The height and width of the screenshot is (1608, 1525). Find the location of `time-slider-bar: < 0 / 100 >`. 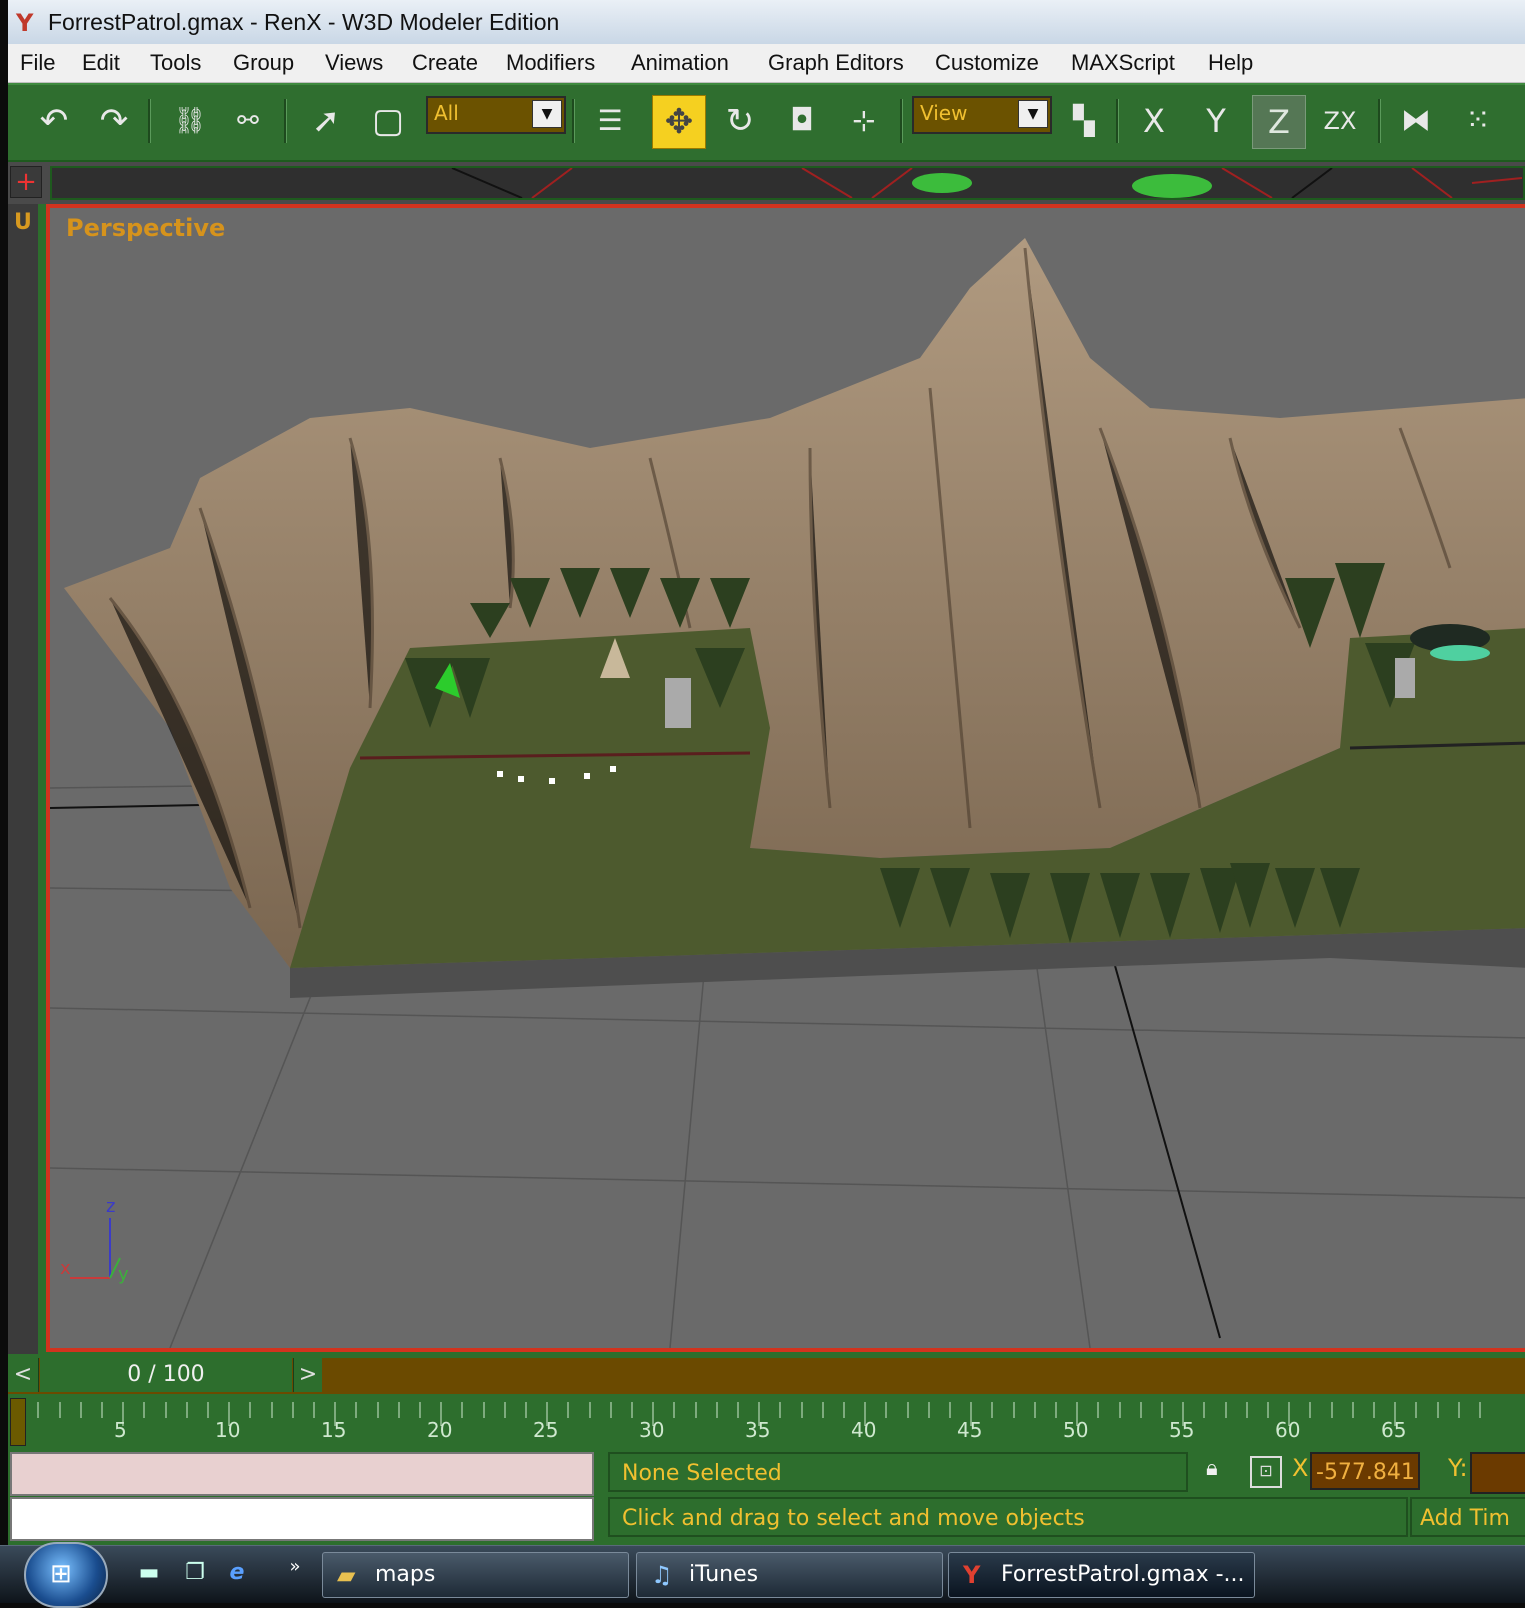

time-slider-bar: < 0 / 100 > is located at coordinates (766, 1376).